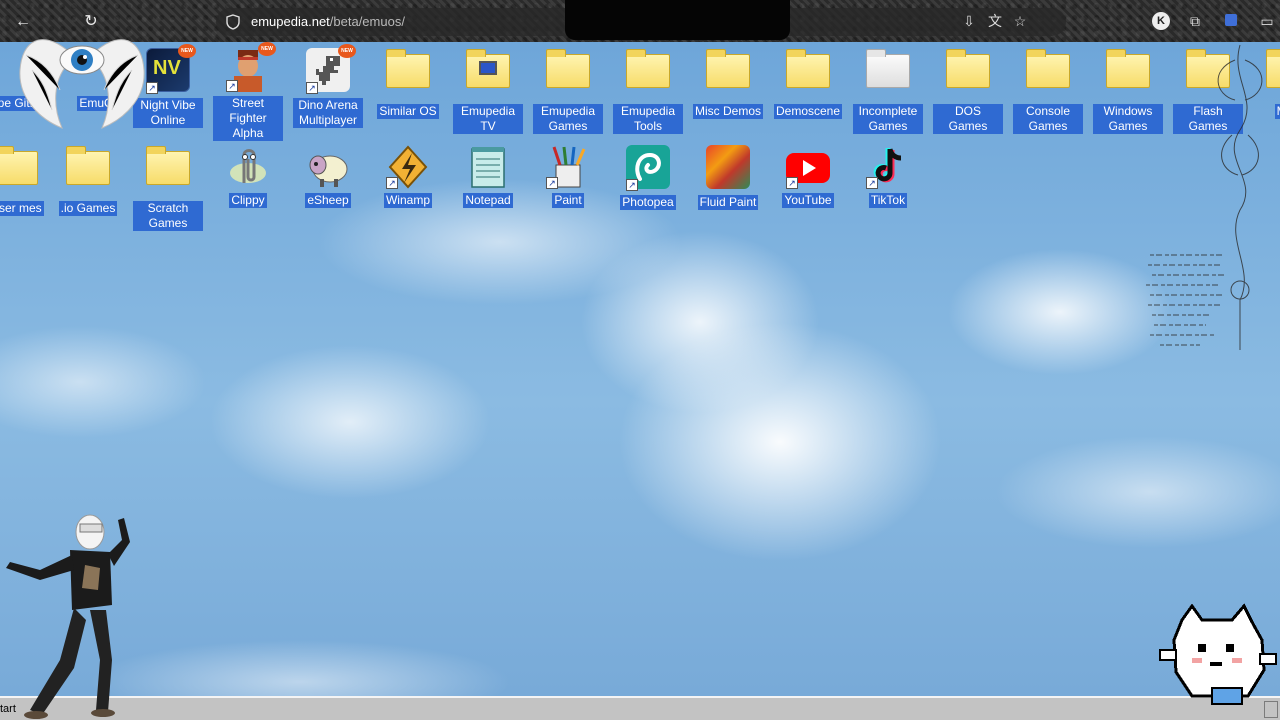 The height and width of the screenshot is (720, 1280). I want to click on desktop-icon-similar-os: Similar OS, so click(408, 83).